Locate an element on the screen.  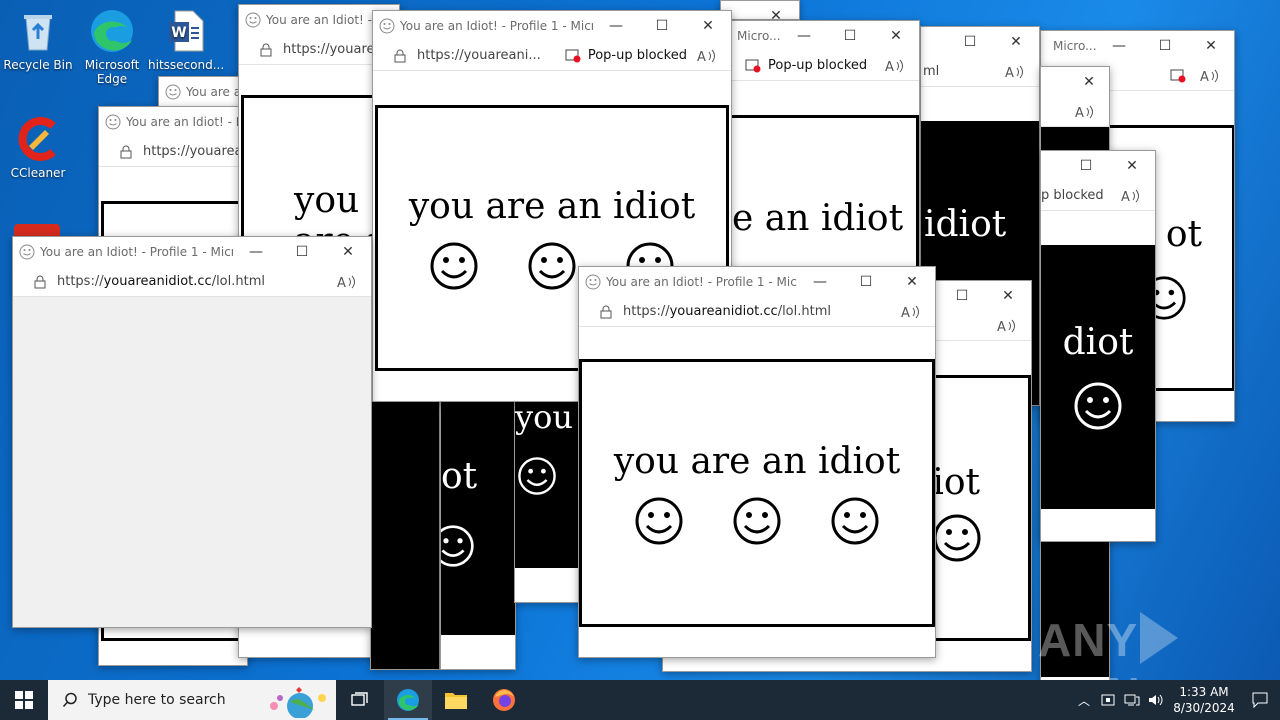
popup-blocked-label: p blocked is located at coordinates (1072, 195).